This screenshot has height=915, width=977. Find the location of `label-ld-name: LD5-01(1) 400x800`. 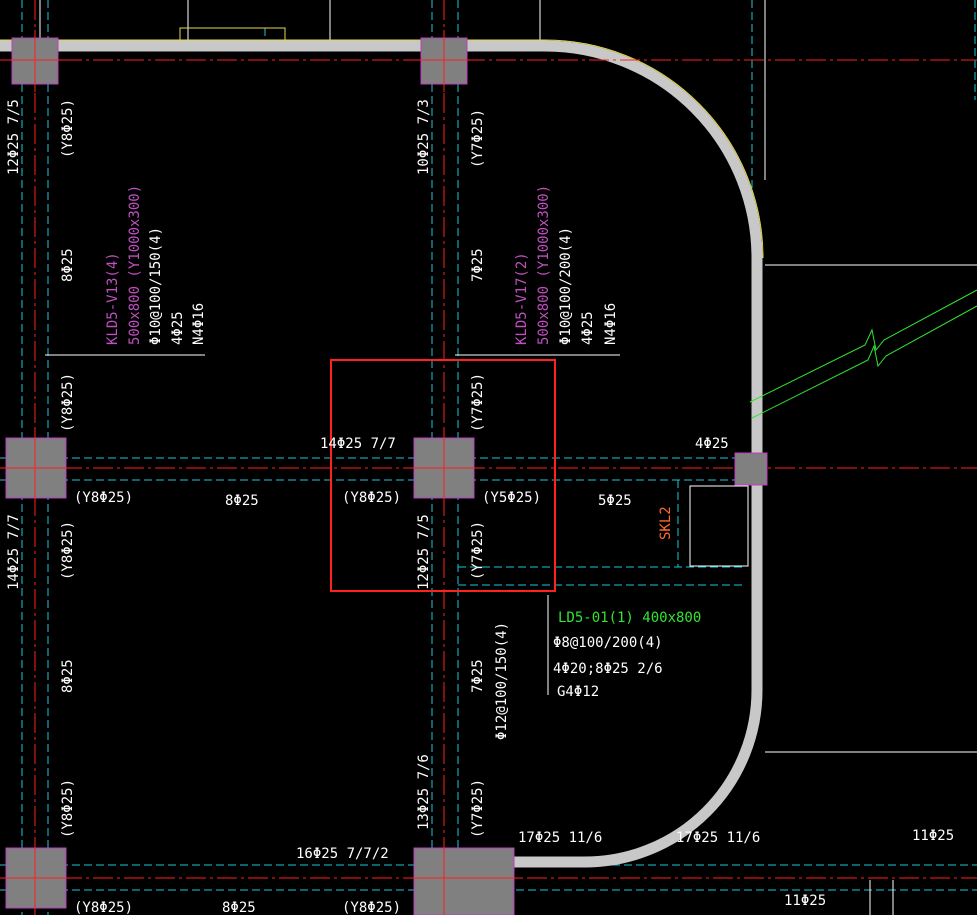

label-ld-name: LD5-01(1) 400x800 is located at coordinates (629, 618).